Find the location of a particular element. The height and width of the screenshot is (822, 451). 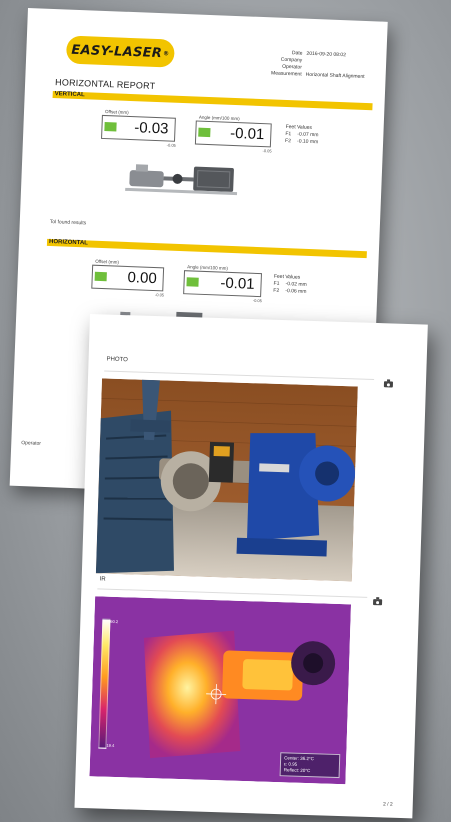

horizontal-angle-box: Angle (mm/100 mm) -0.01 -0.05 is located at coordinates (222, 283).